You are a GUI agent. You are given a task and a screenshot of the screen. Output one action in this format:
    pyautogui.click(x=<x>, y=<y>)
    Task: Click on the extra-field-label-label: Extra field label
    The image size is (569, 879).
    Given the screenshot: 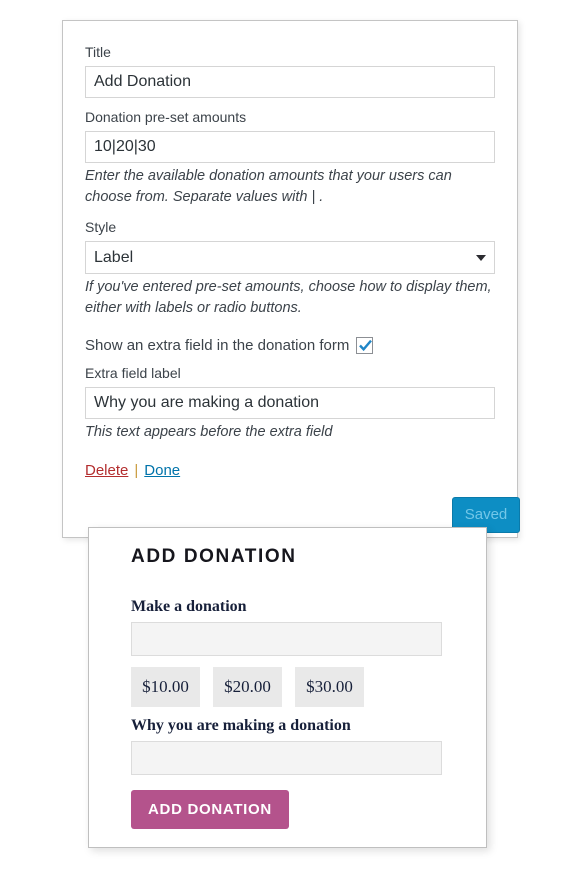 What is the action you would take?
    pyautogui.click(x=133, y=373)
    